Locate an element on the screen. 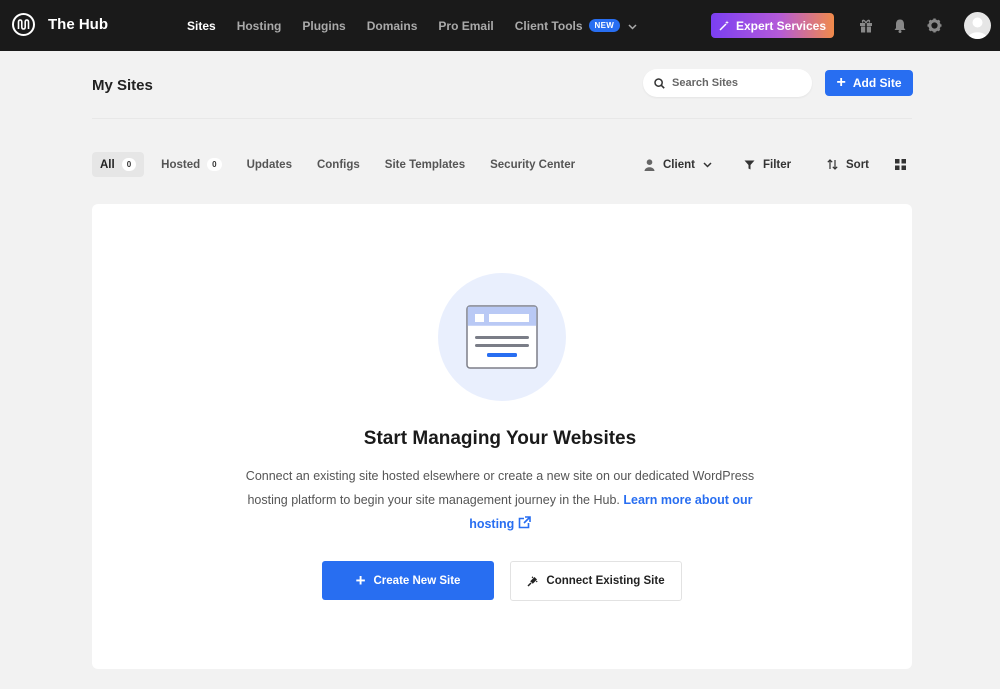  new-badge: NEW is located at coordinates (604, 25).